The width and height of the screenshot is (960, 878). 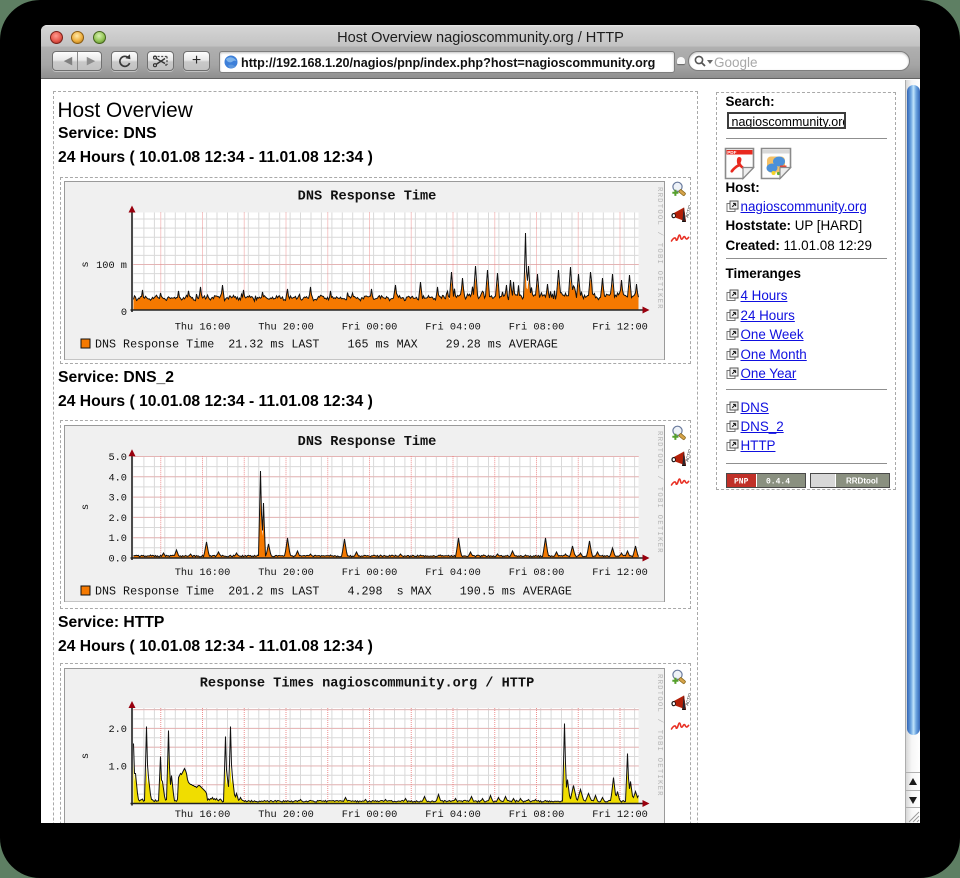 I want to click on svg-text: 0.0, so click(x=117, y=559).